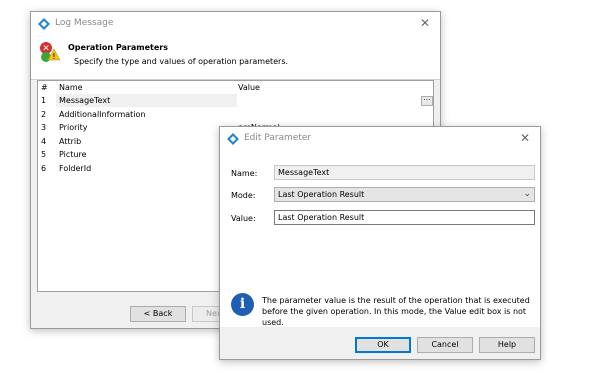 The height and width of the screenshot is (373, 599). Describe the element at coordinates (84, 100) in the screenshot. I see `param-name: MessageText` at that location.